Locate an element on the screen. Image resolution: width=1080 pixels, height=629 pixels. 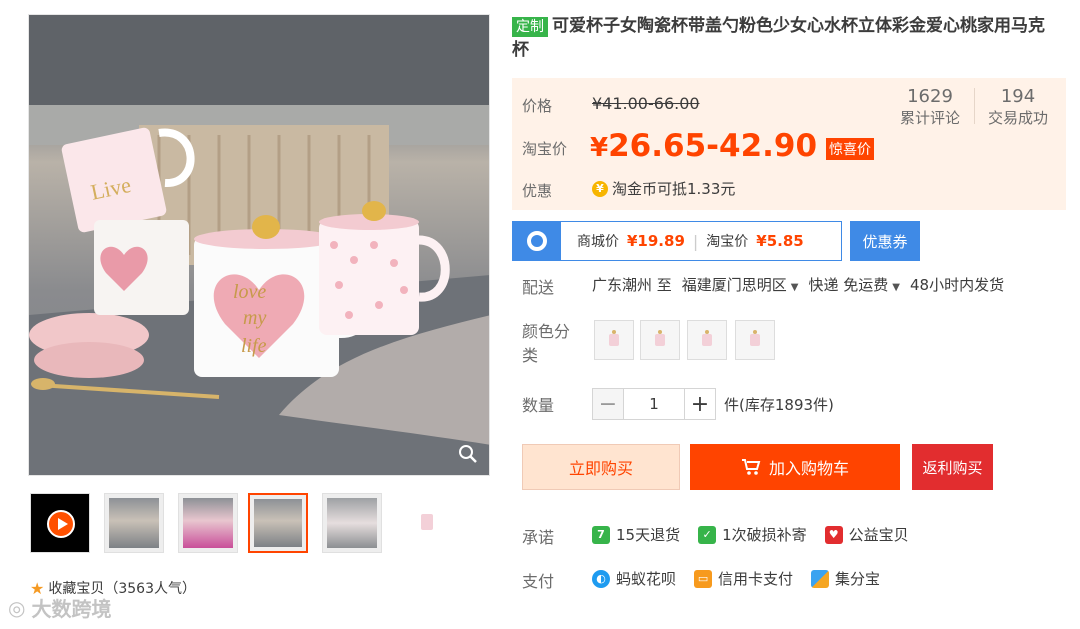
color-label: 颜色分类 is located at coordinates (546, 343).